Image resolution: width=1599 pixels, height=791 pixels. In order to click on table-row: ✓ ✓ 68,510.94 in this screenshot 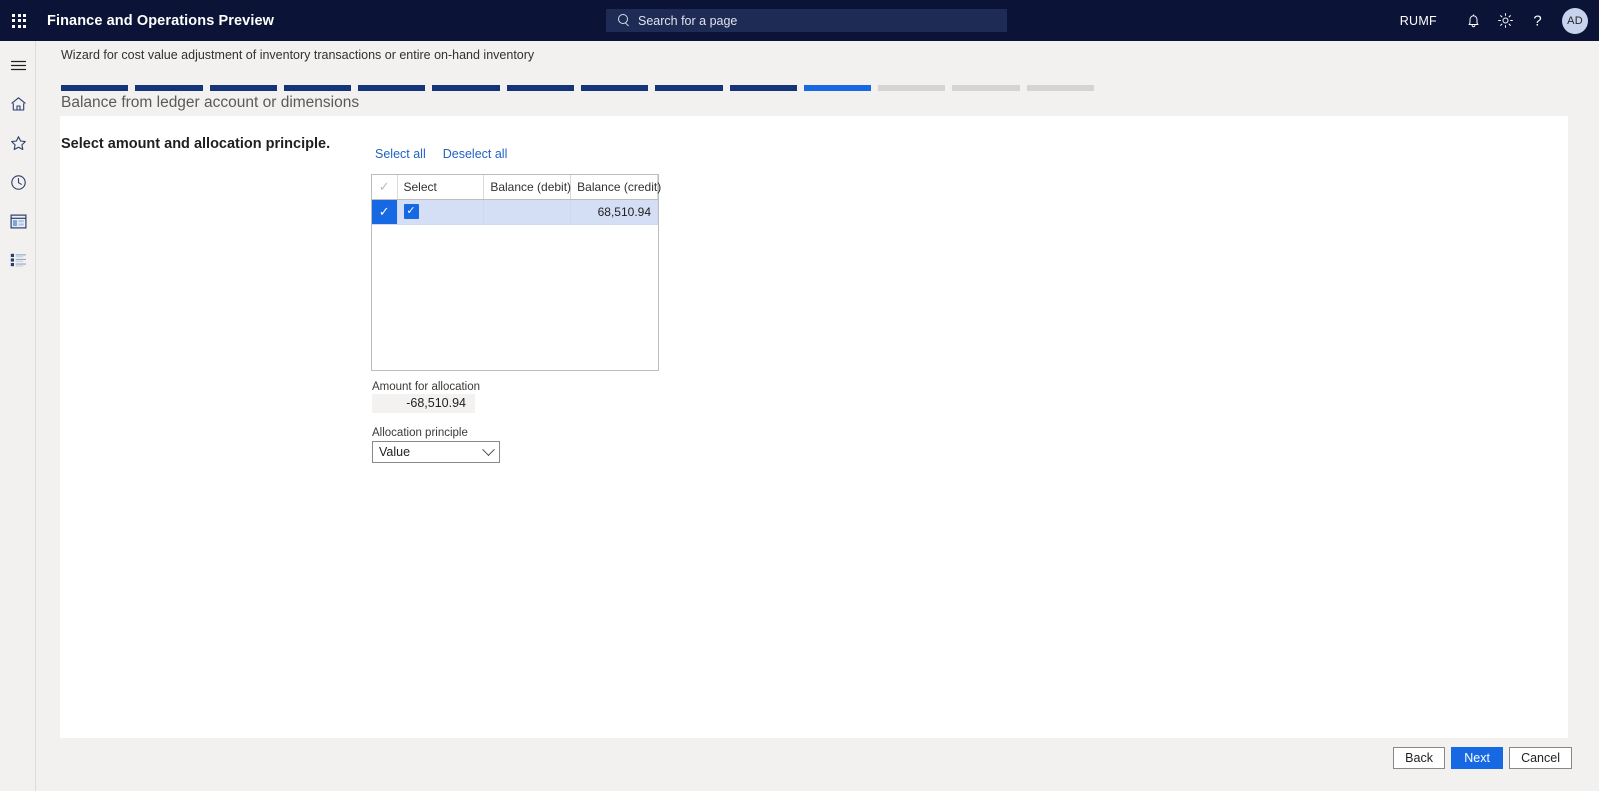, I will do `click(515, 212)`.